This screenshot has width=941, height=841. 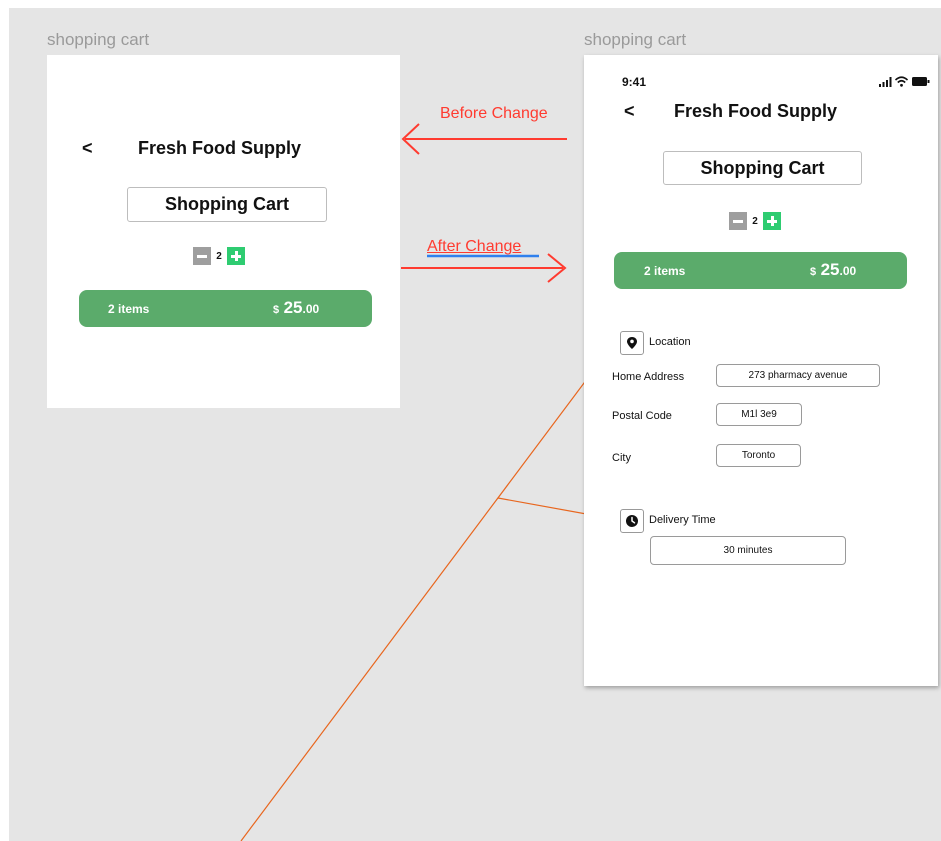 What do you see at coordinates (682, 520) in the screenshot?
I see `delivery-time-title: Delivery Time` at bounding box center [682, 520].